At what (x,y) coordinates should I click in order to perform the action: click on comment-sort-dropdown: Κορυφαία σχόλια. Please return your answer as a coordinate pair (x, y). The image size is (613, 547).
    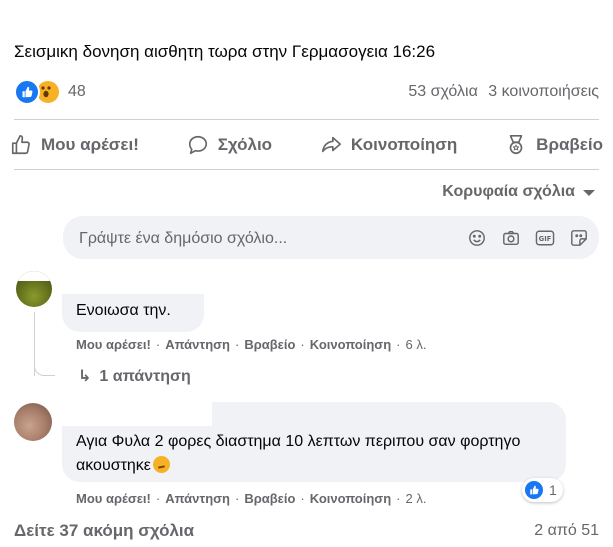
    Looking at the image, I should click on (518, 192).